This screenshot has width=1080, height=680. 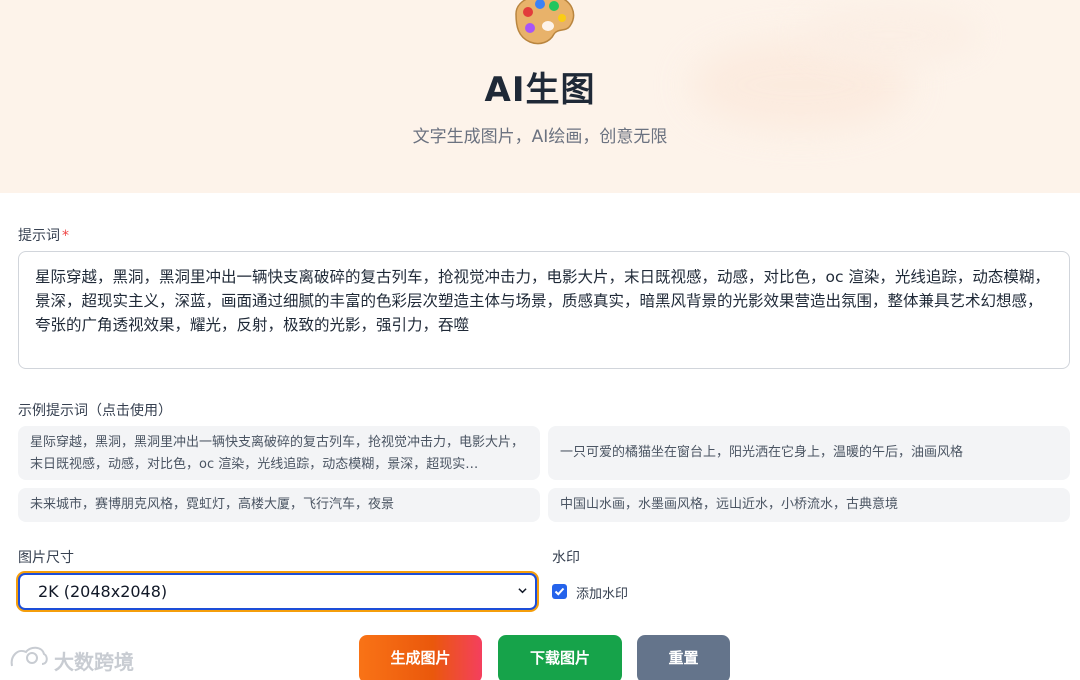 What do you see at coordinates (683, 657) in the screenshot?
I see `reset-button: 重置` at bounding box center [683, 657].